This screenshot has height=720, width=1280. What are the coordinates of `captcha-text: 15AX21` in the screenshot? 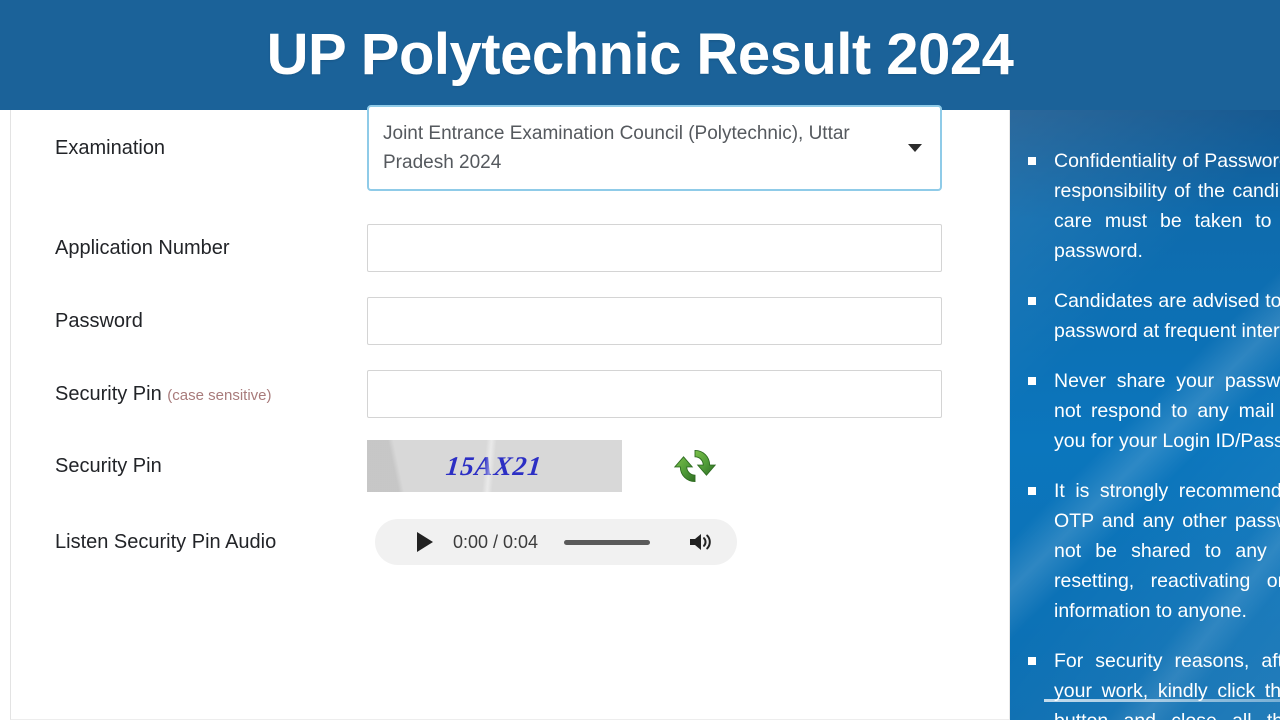 It's located at (494, 465).